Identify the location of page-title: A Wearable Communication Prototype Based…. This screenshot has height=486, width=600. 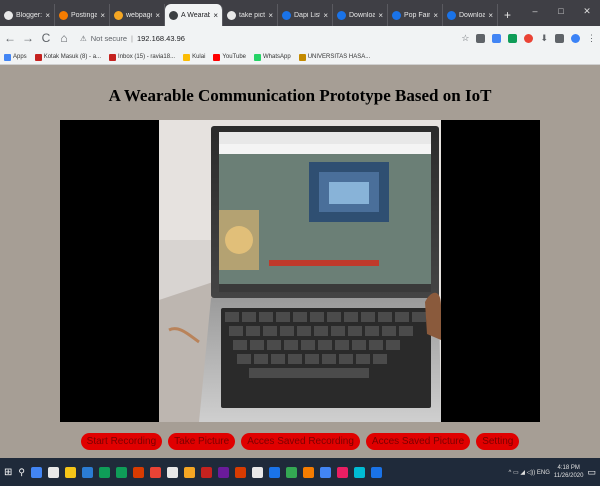
(300, 95).